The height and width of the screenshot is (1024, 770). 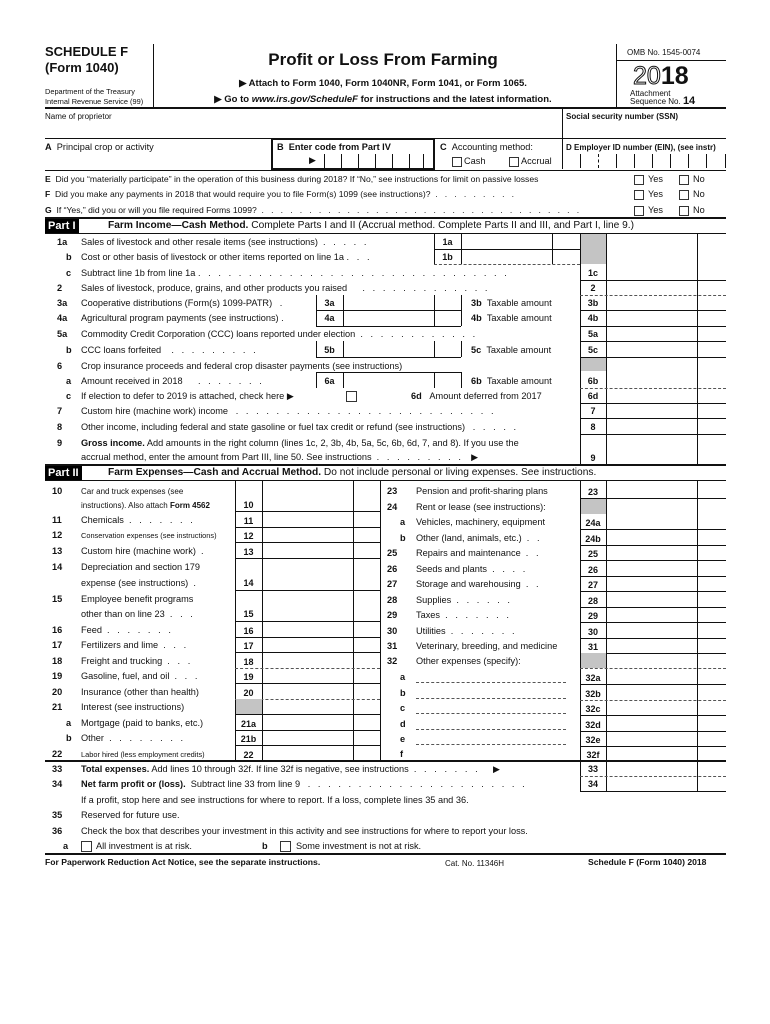 I want to click on line-32a-amount-input, so click(x=652, y=678).